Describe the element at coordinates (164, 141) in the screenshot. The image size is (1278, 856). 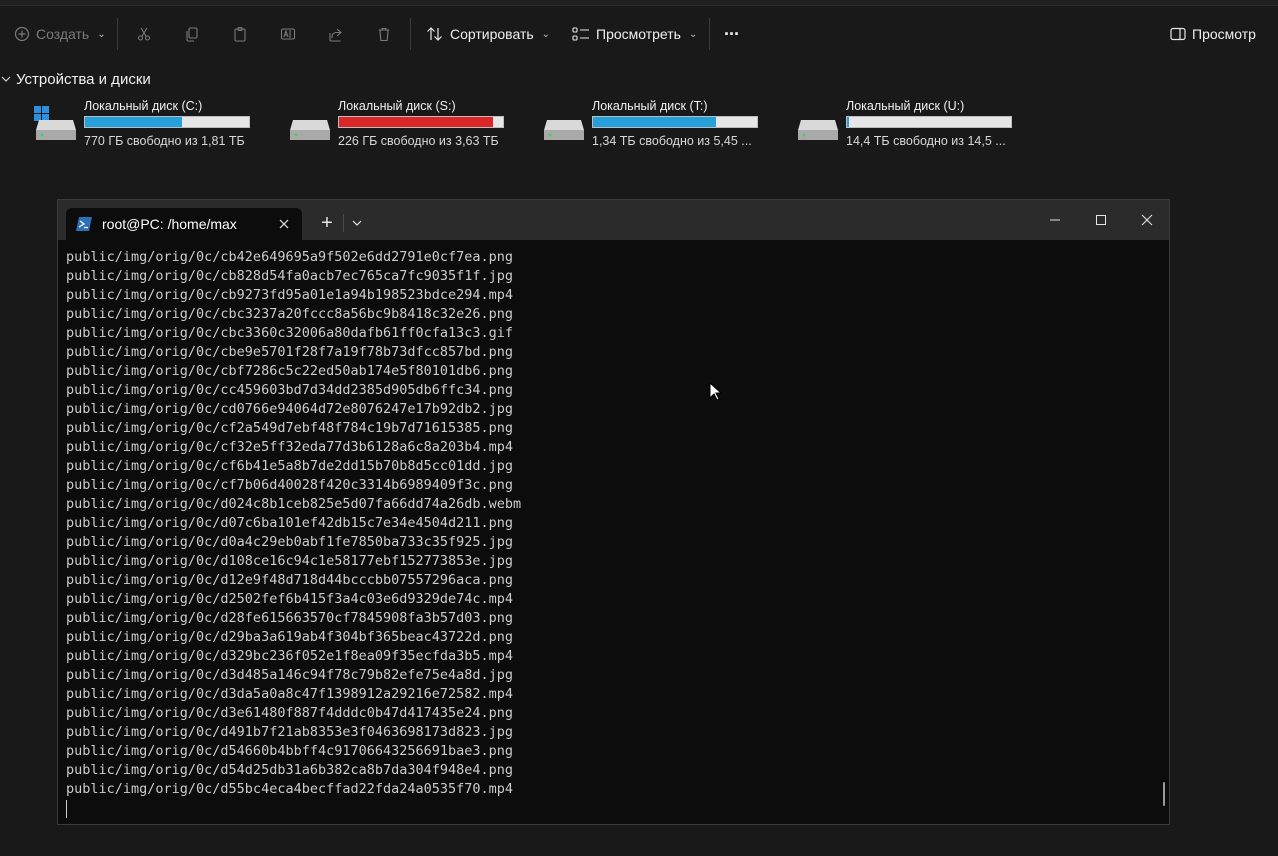
I see `drive-free-space: 770 ГБ свободно из 1,81 ТБ` at that location.